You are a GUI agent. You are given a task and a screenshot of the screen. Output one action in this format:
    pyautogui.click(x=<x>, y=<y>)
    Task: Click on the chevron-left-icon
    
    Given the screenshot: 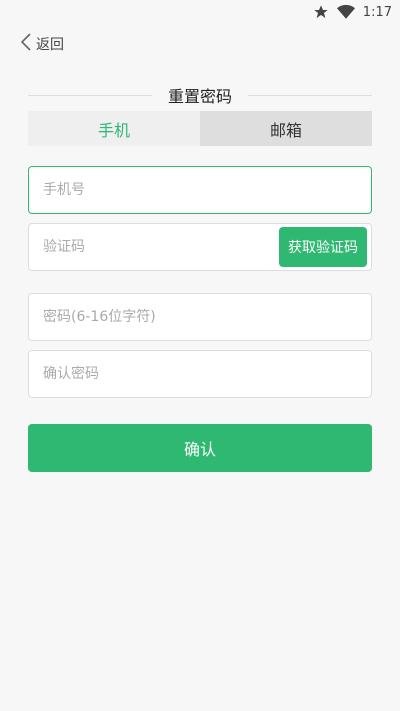 What is the action you would take?
    pyautogui.click(x=26, y=44)
    